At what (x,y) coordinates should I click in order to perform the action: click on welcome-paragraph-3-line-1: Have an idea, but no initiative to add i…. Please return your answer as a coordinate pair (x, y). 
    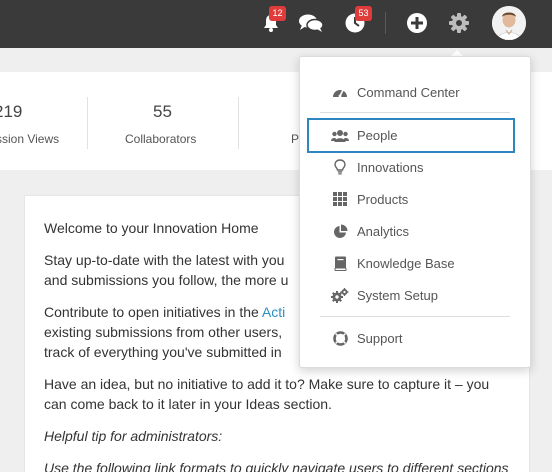
    Looking at the image, I should click on (267, 384).